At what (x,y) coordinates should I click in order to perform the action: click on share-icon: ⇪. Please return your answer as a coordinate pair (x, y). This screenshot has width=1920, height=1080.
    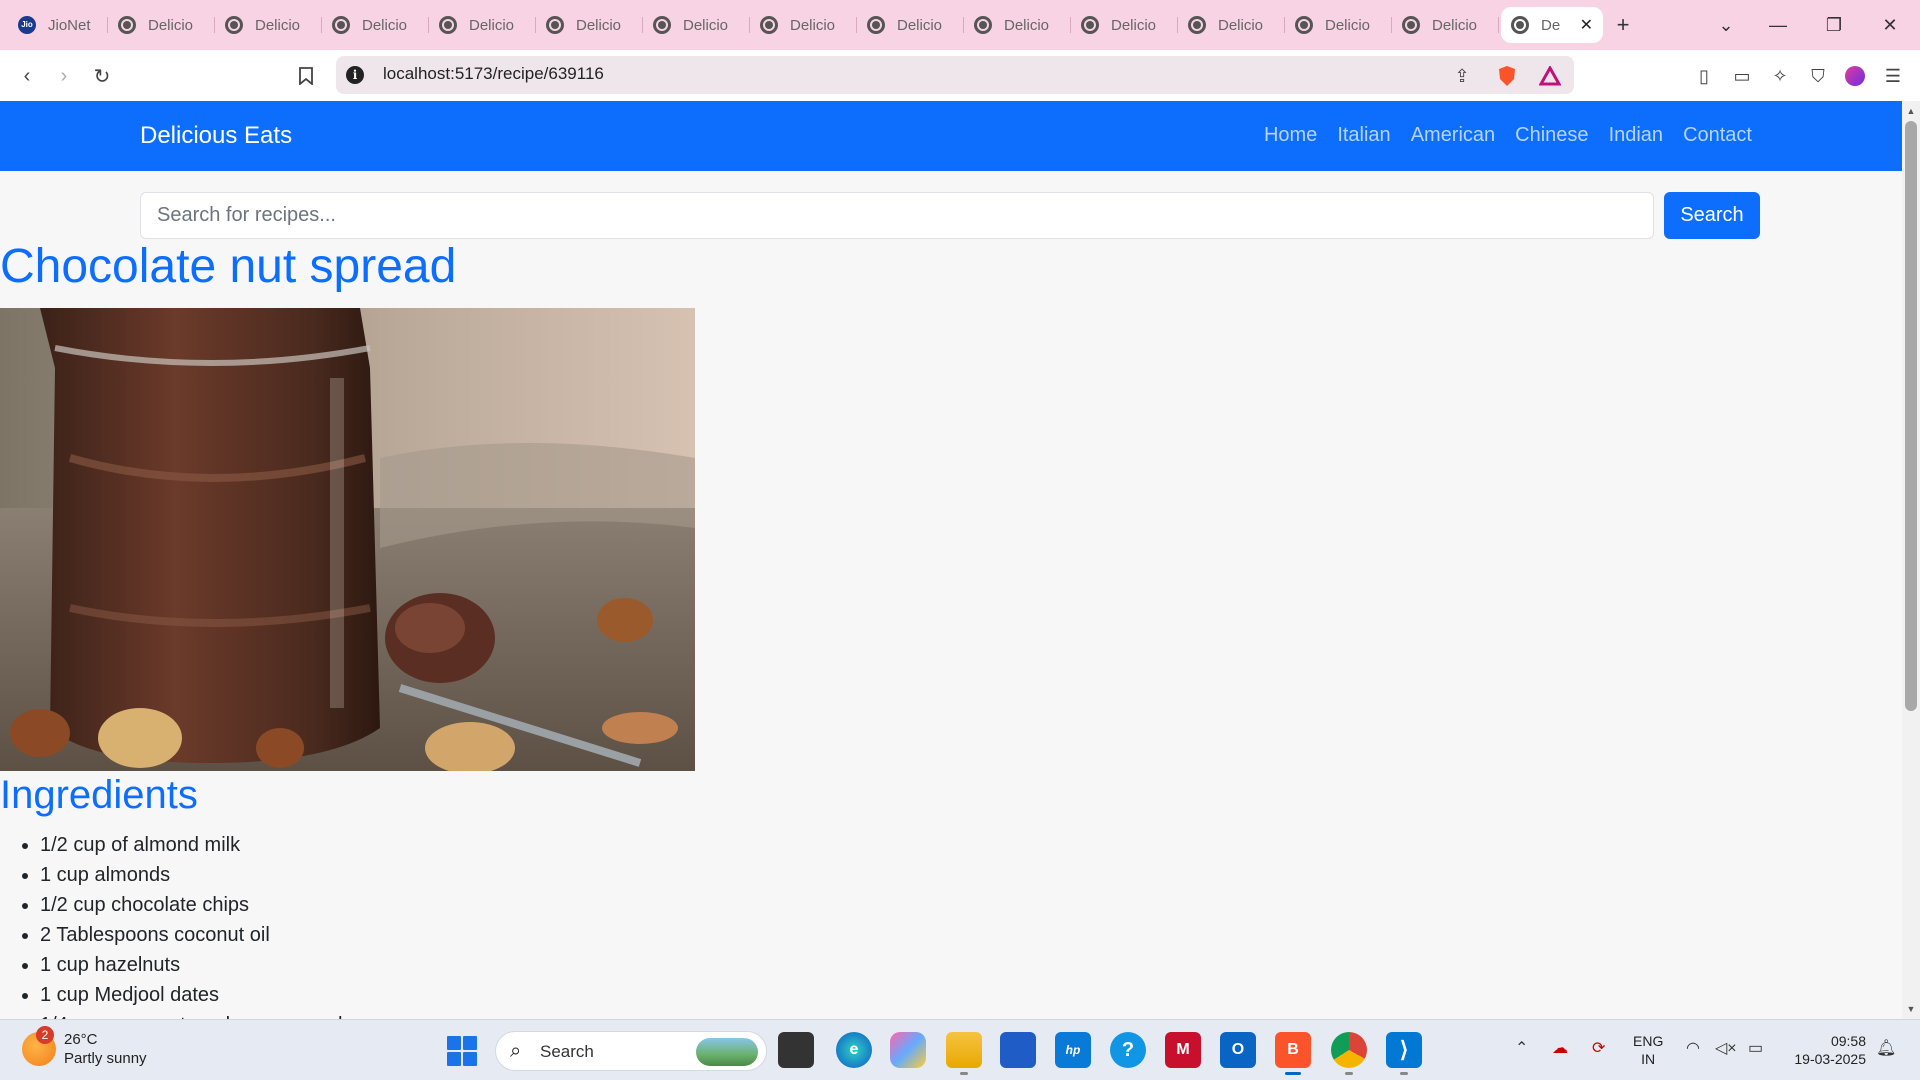
    Looking at the image, I should click on (1462, 76).